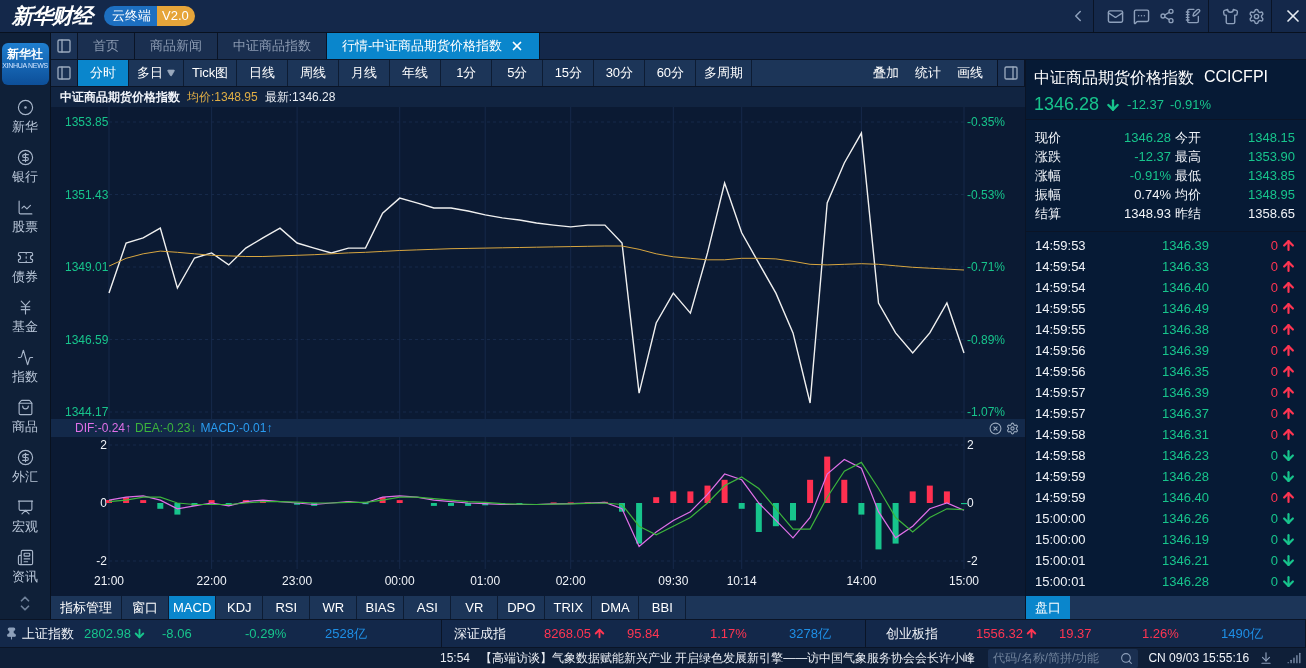  I want to click on index-value: 2802.98, so click(123, 633).